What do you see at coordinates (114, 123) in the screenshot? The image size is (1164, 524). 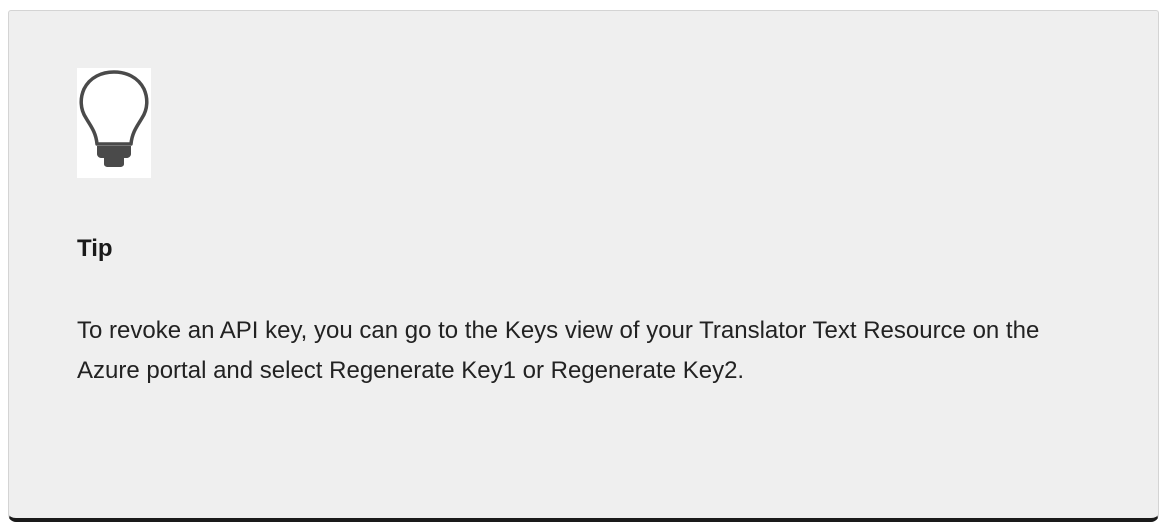 I see `lightbulb-icon` at bounding box center [114, 123].